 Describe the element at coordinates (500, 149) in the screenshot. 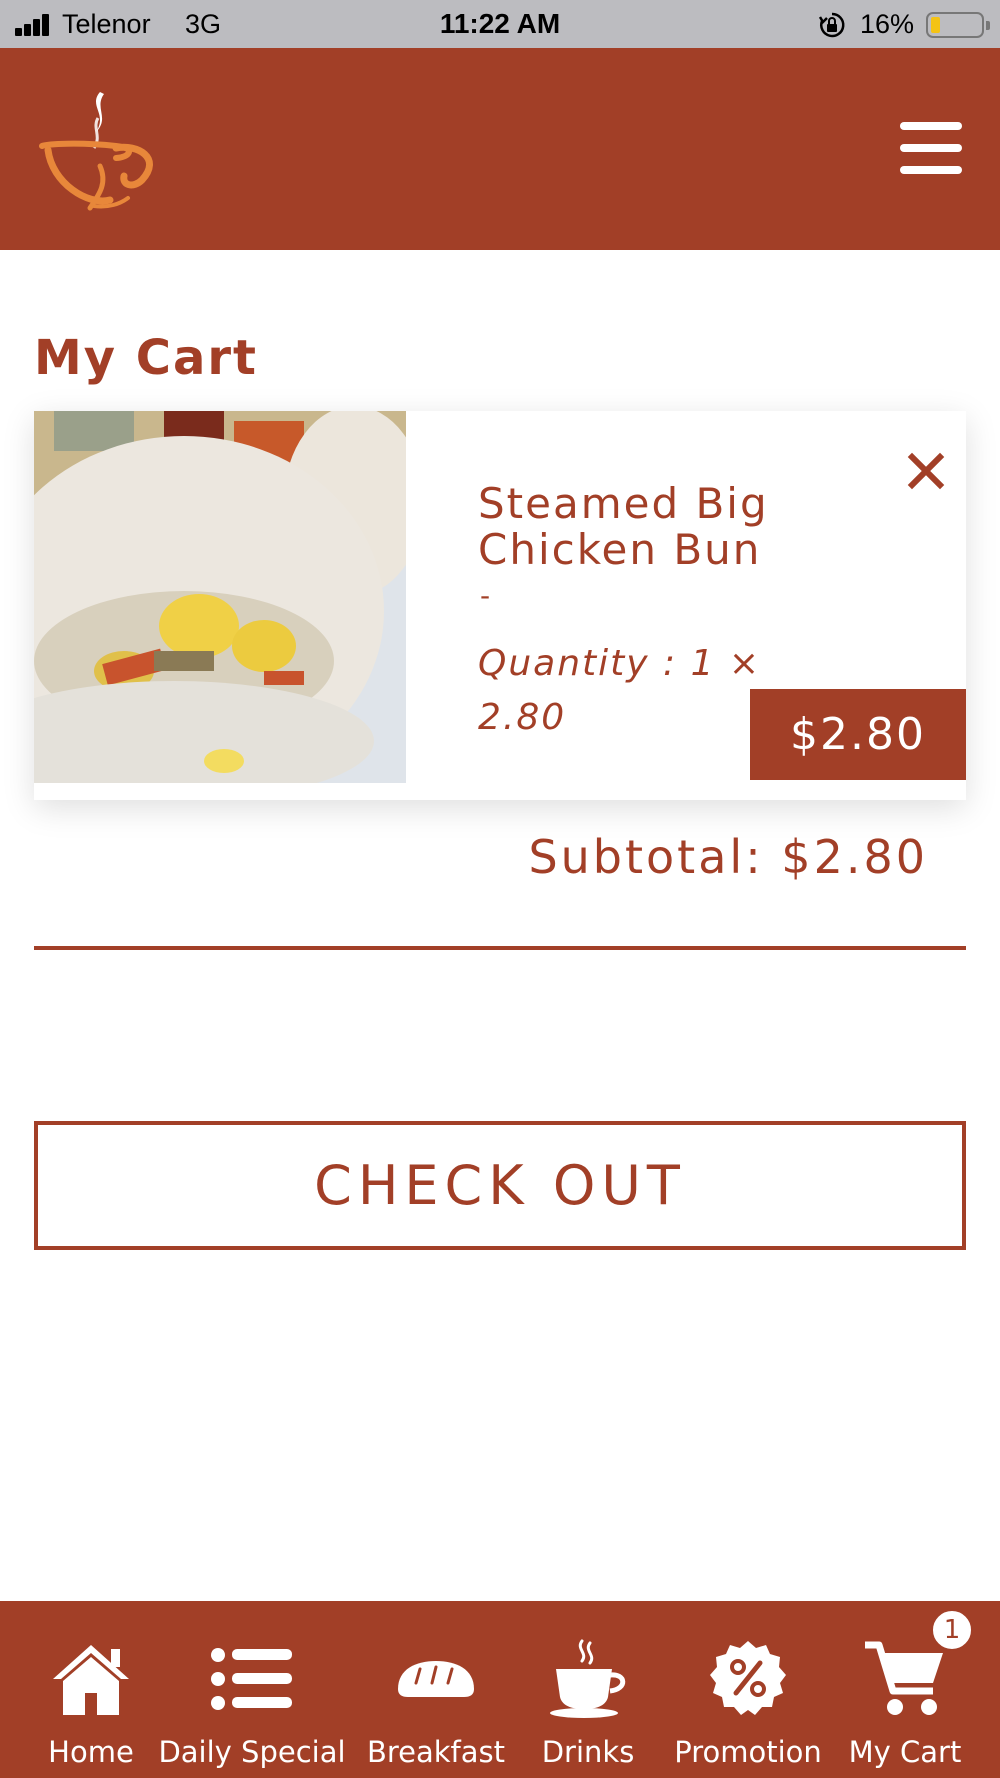

I see `app-header` at that location.